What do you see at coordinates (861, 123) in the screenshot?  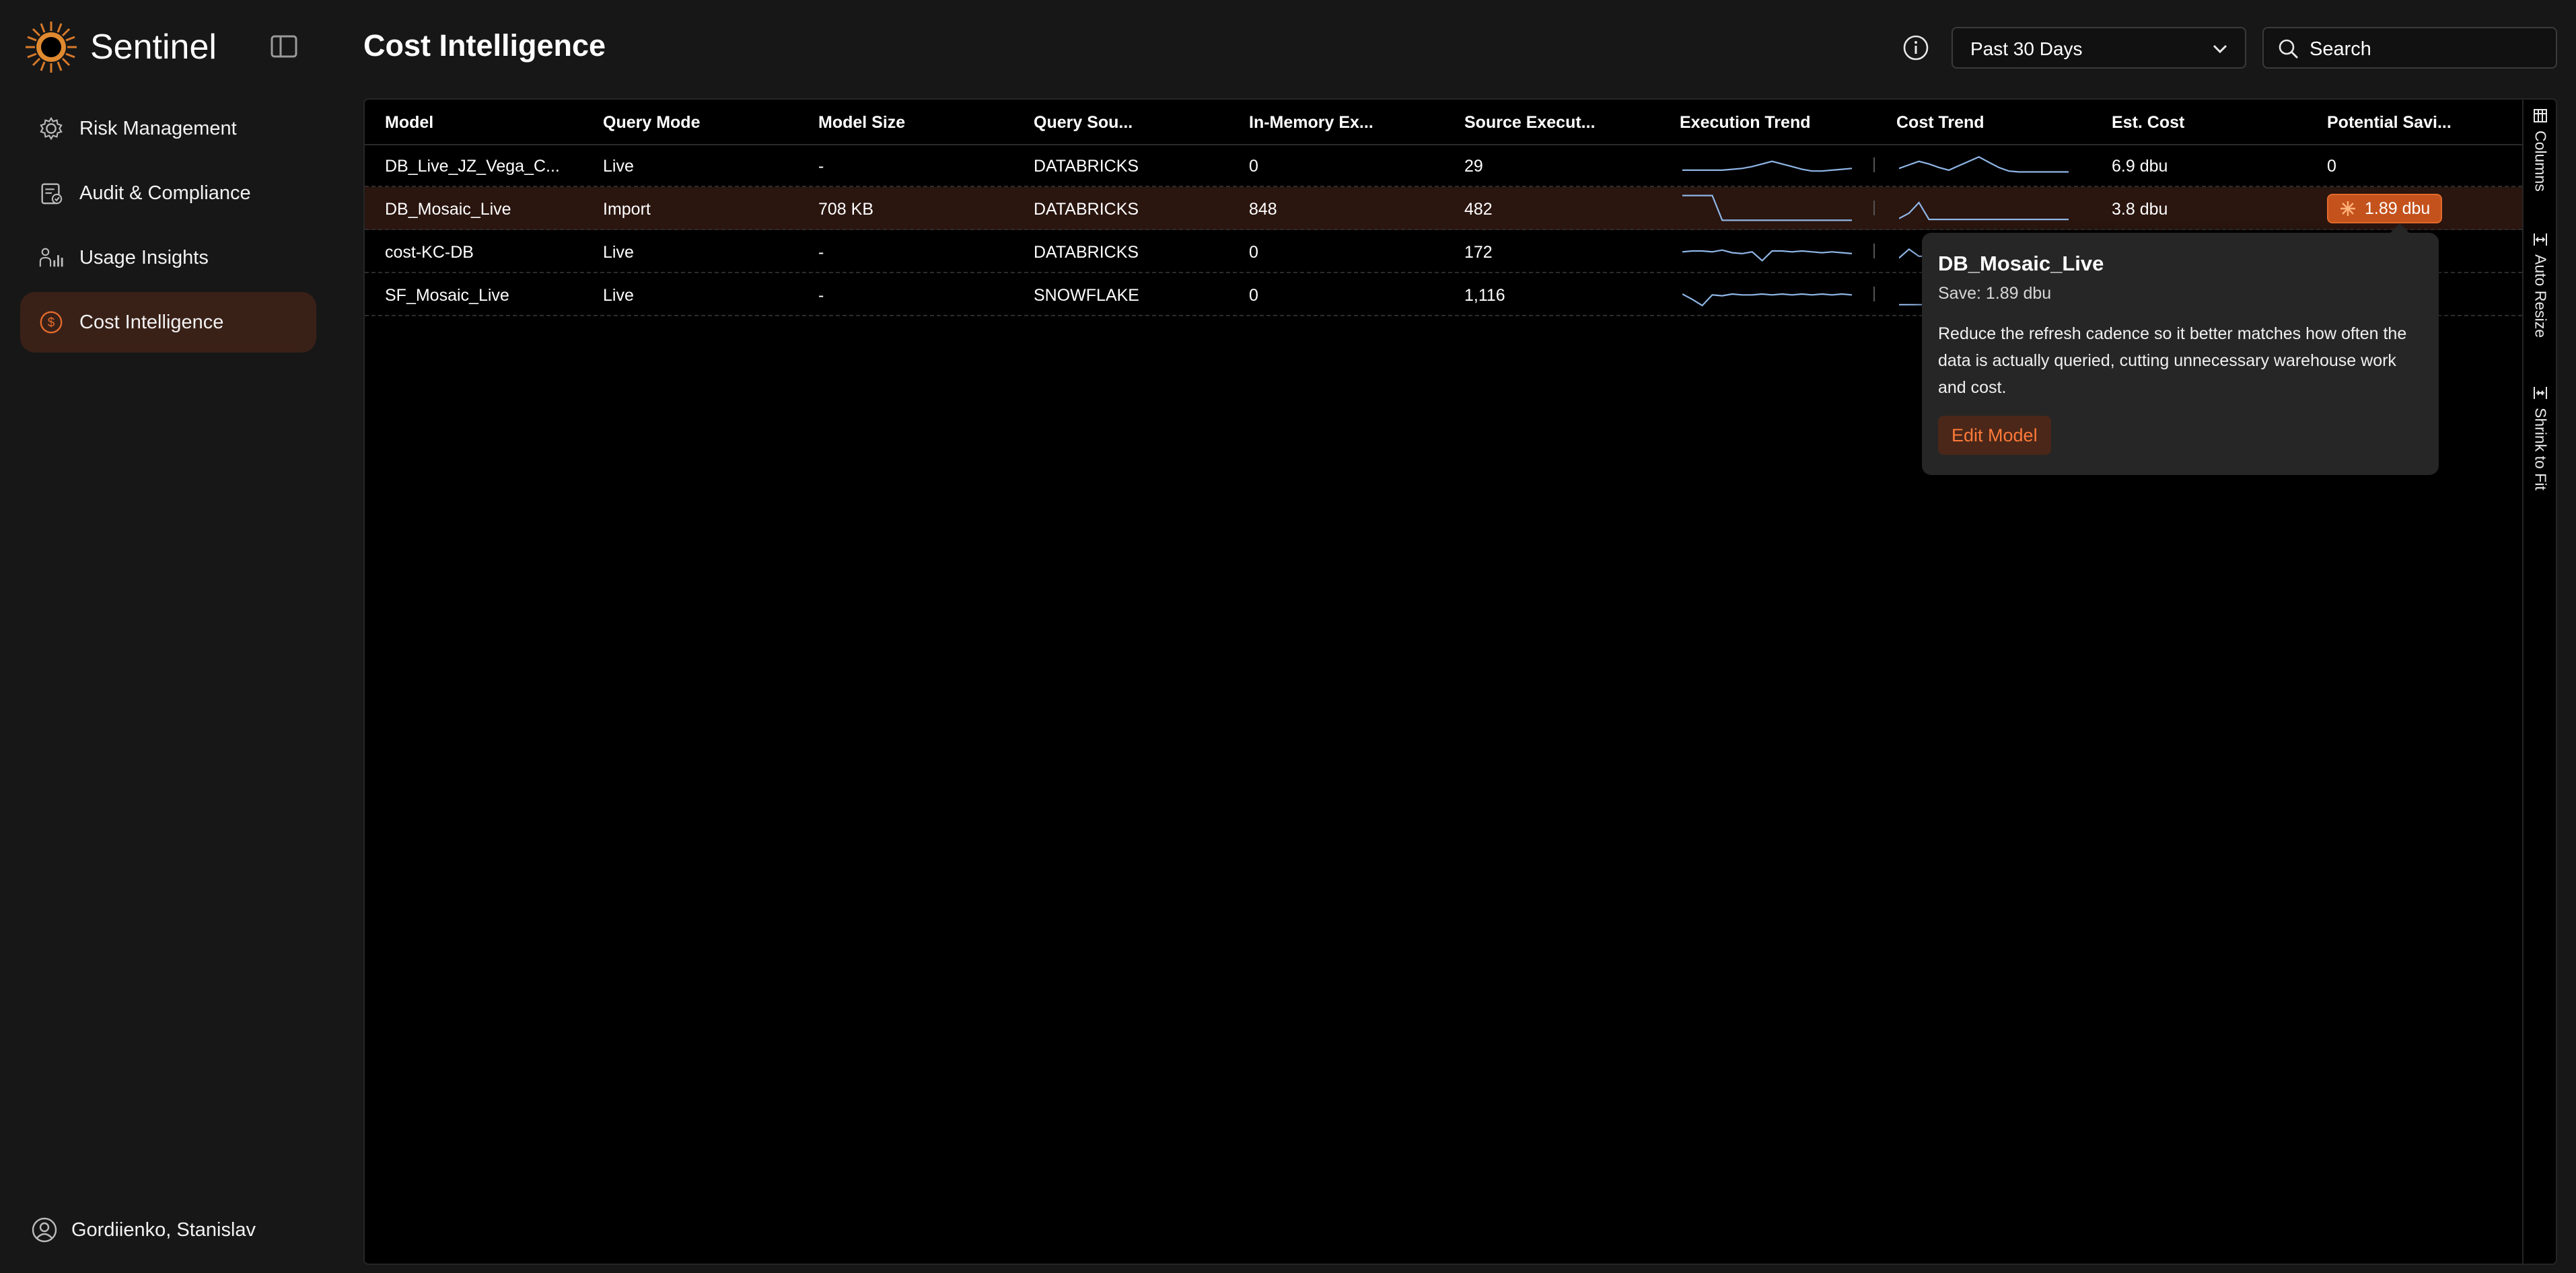 I see `column-header-model-size: Model Size` at bounding box center [861, 123].